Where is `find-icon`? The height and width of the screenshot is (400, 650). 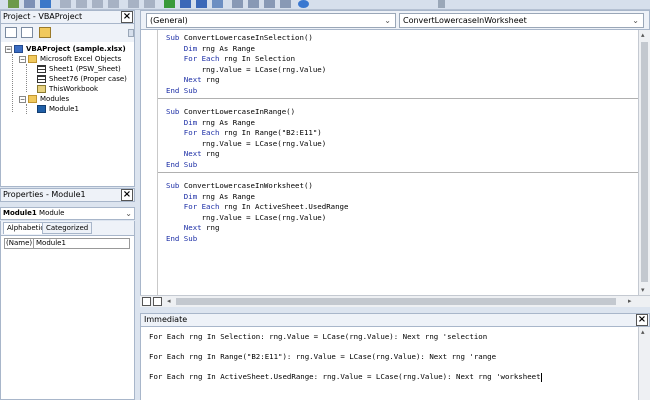
find-icon is located at coordinates (113, 4).